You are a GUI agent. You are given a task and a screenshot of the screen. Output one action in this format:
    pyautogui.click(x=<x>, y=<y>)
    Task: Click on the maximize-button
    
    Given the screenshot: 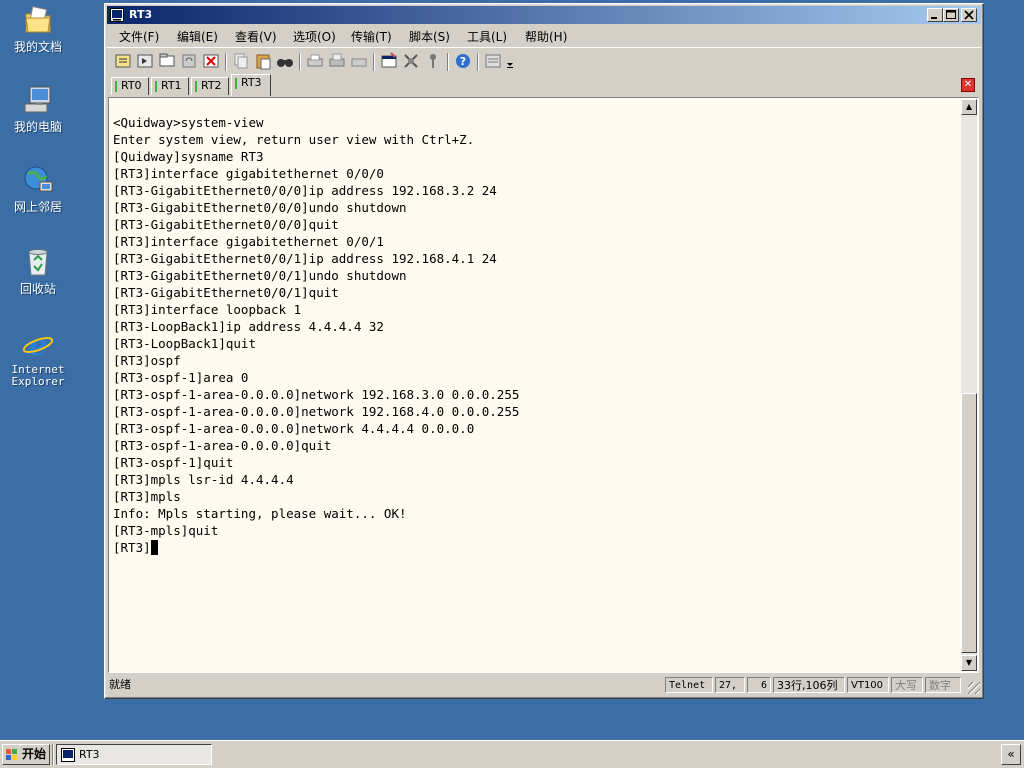 What is the action you would take?
    pyautogui.click(x=951, y=15)
    